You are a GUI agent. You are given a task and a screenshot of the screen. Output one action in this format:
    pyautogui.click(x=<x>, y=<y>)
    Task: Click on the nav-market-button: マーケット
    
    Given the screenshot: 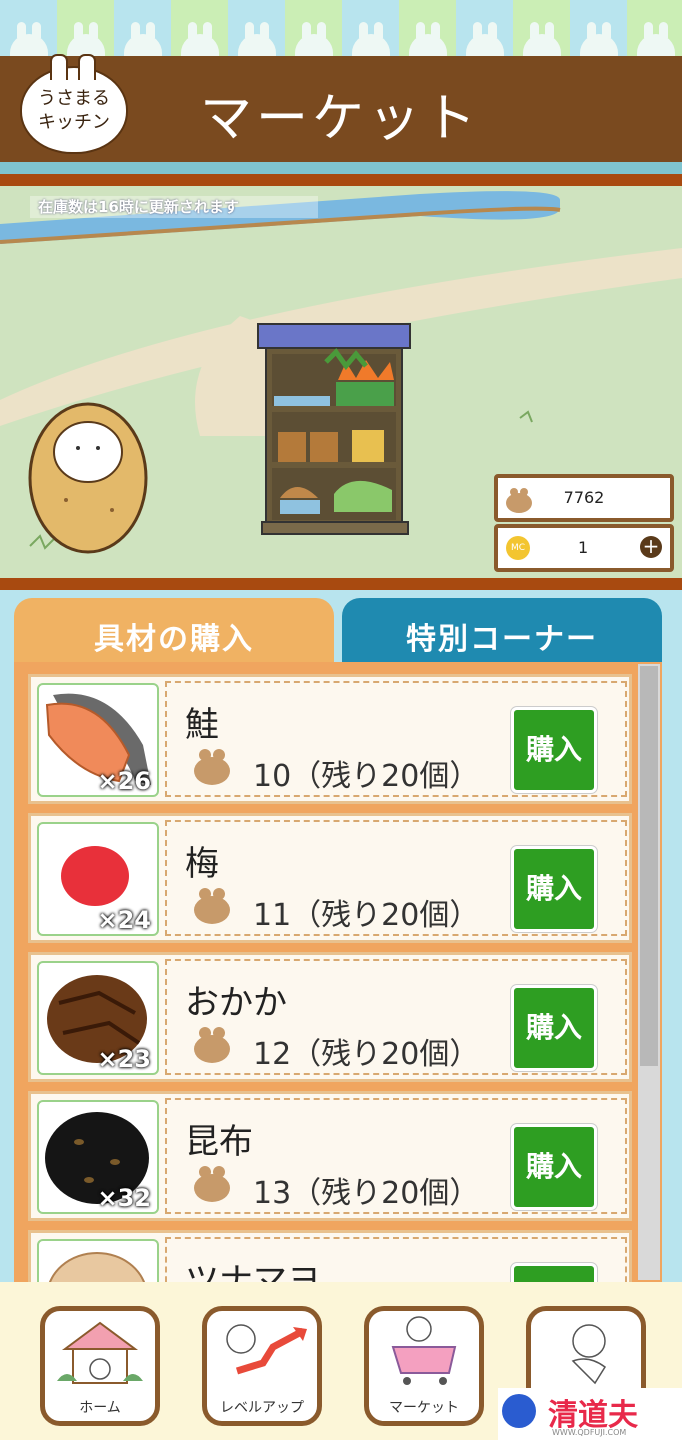 What is the action you would take?
    pyautogui.click(x=424, y=1366)
    